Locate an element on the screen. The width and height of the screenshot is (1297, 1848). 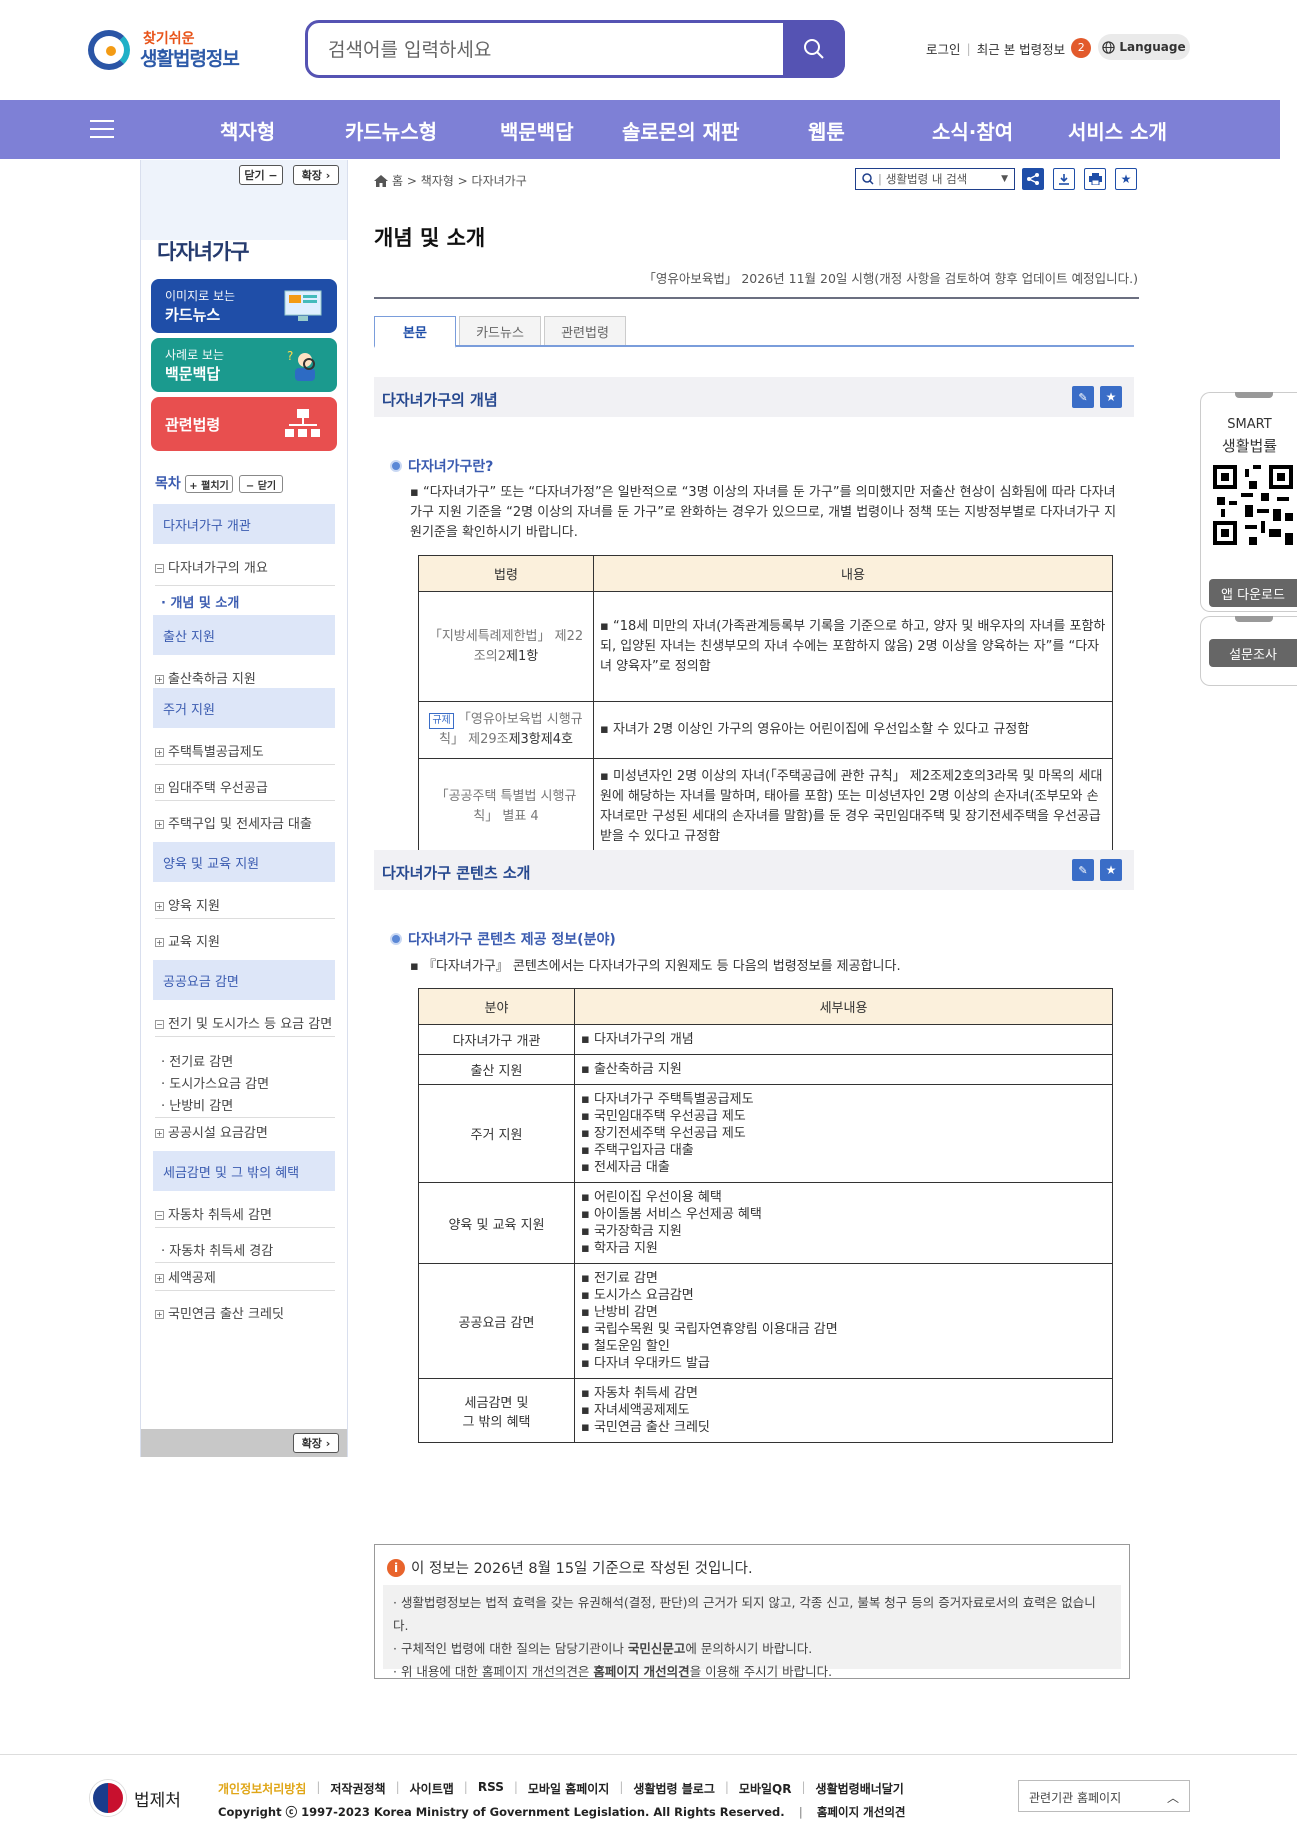
toc-subitem: · 도시가스요금 감면 is located at coordinates (246, 1082).